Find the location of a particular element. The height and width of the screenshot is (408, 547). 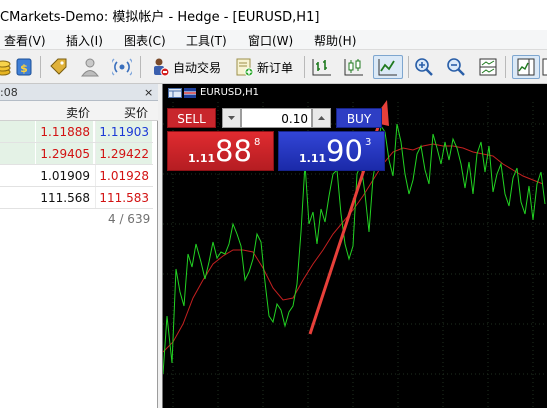

new-order-label: 新订单 is located at coordinates (275, 67).